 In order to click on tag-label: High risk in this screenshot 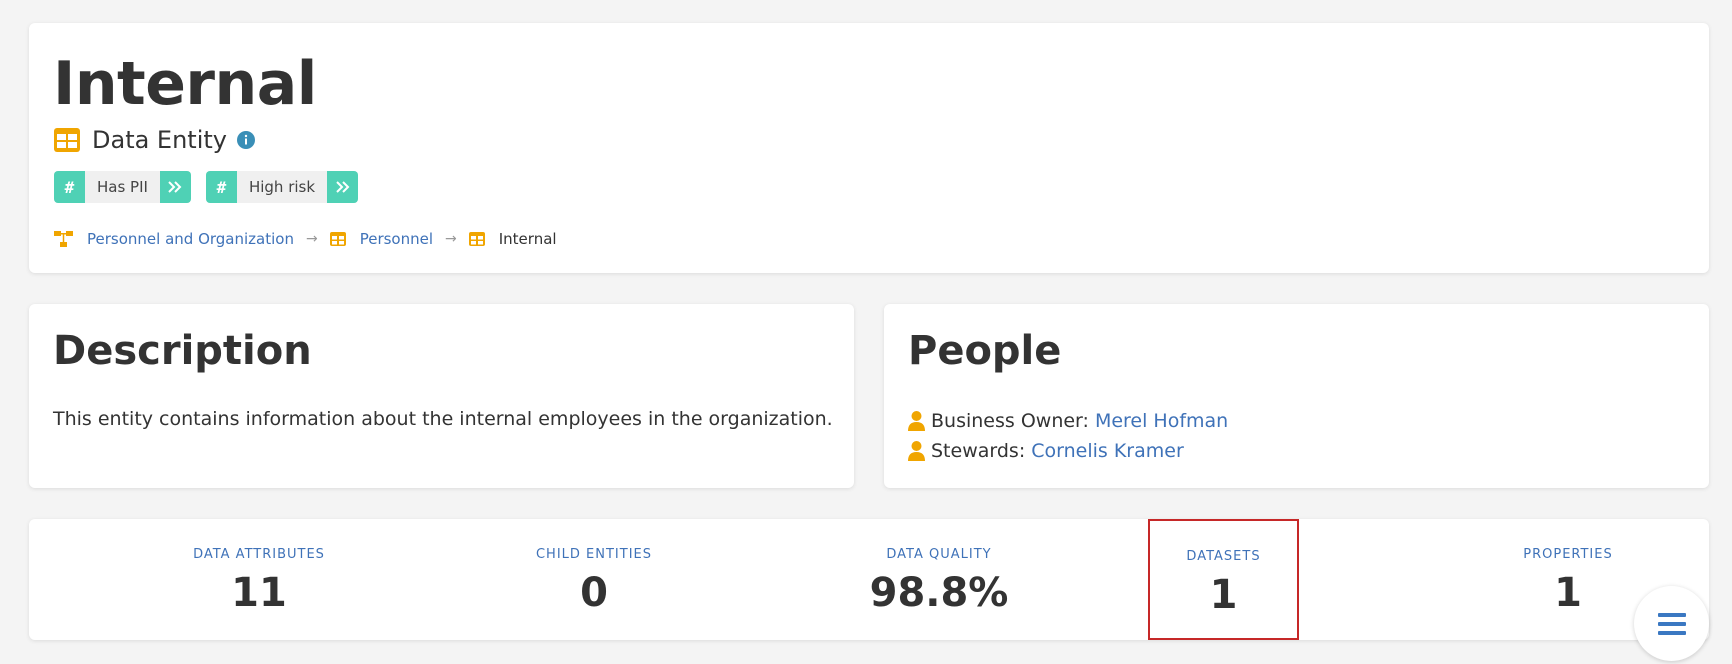, I will do `click(282, 187)`.